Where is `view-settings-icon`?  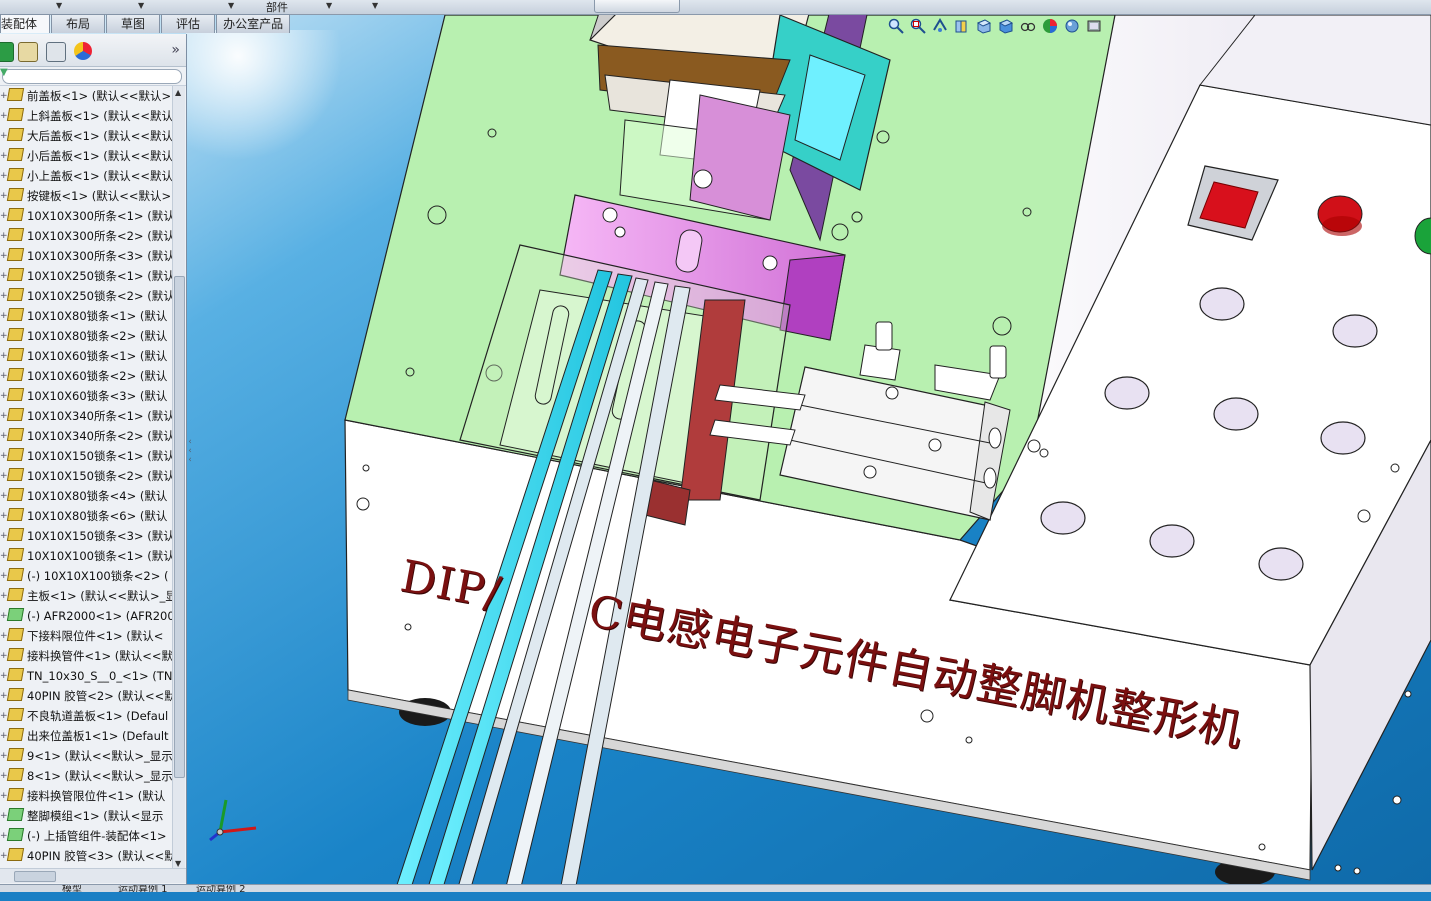 view-settings-icon is located at coordinates (1094, 26).